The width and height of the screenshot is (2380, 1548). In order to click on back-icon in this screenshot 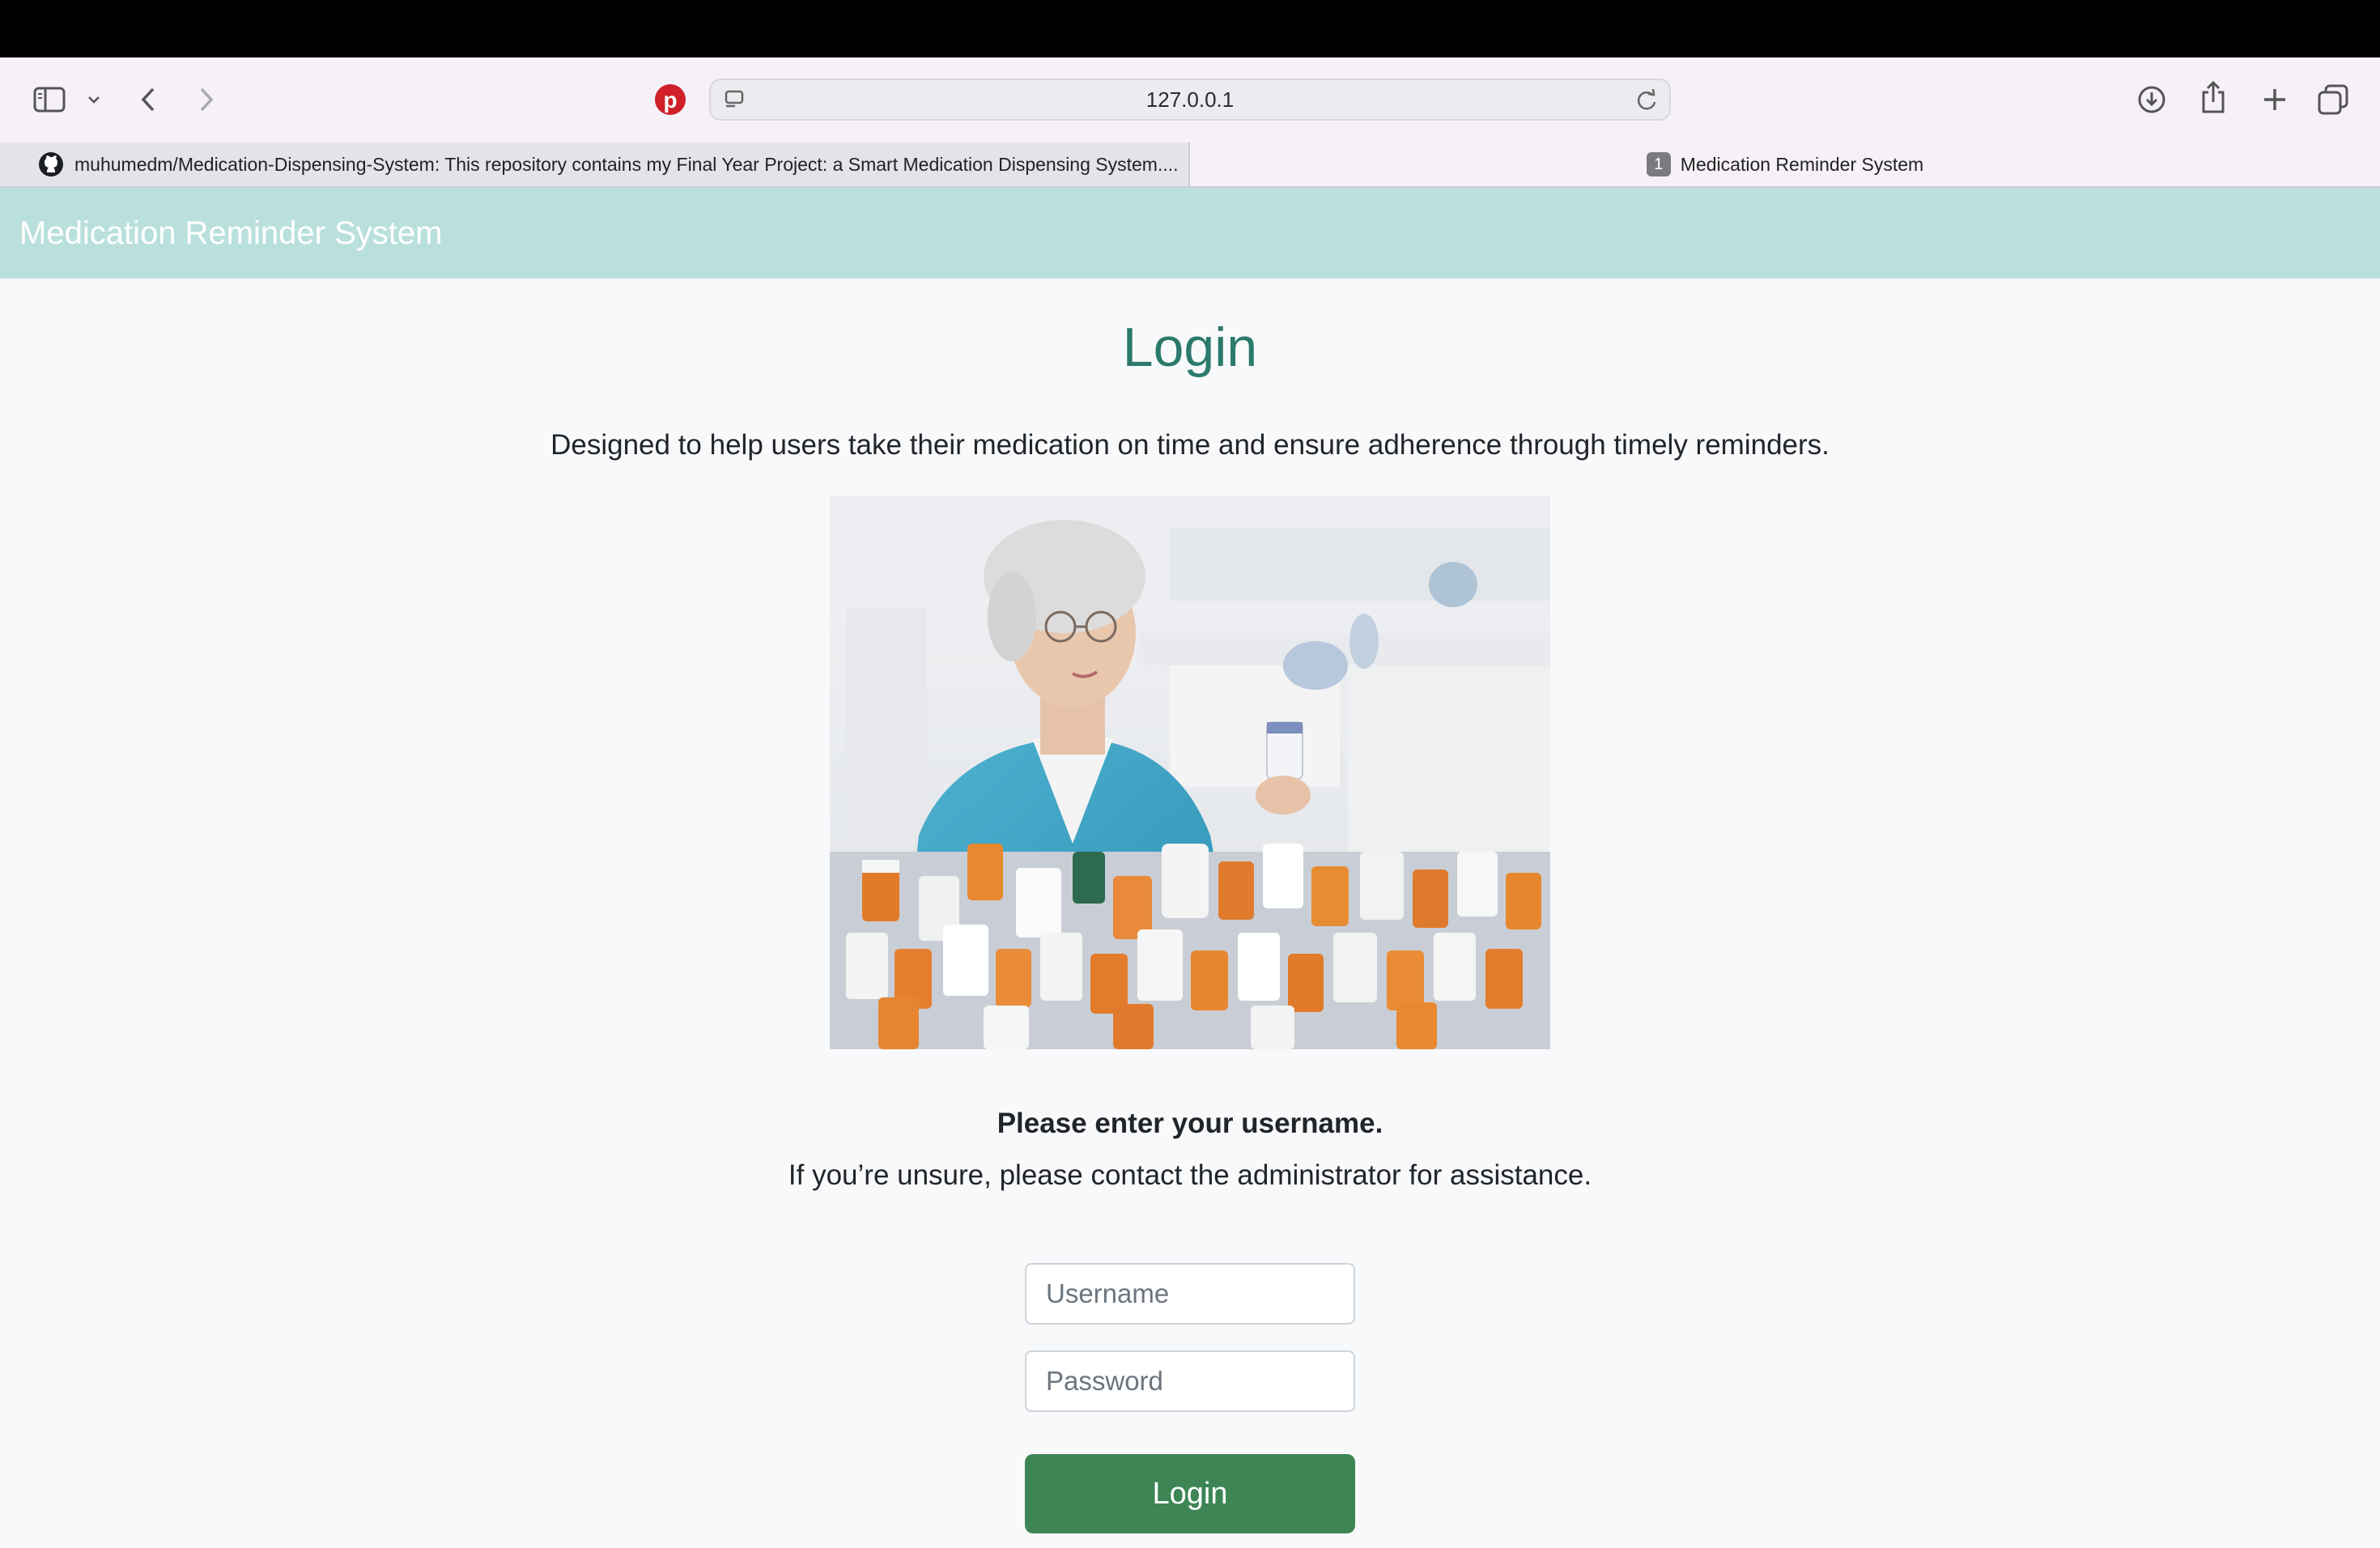, I will do `click(148, 100)`.